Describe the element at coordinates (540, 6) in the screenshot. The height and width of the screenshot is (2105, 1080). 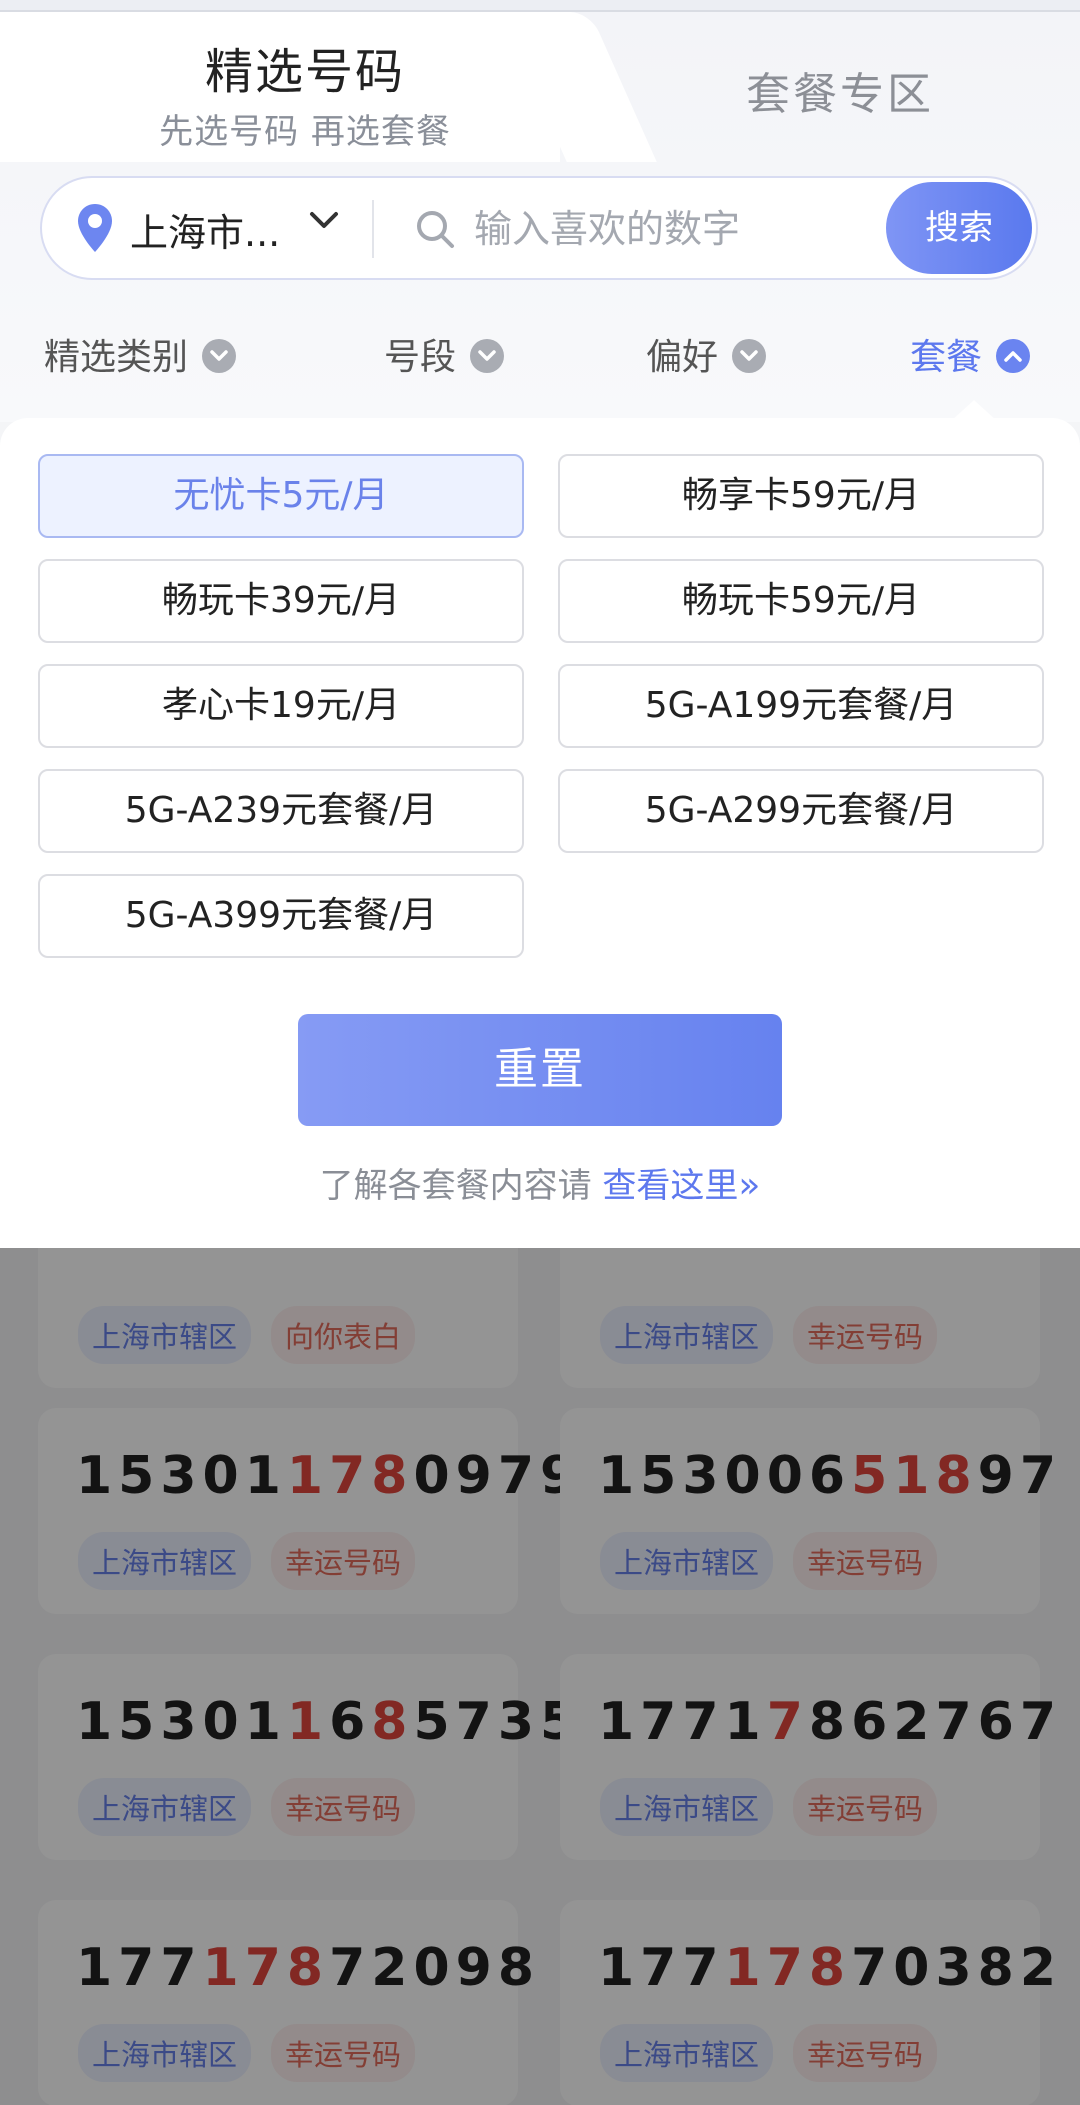
I see `top-edge` at that location.